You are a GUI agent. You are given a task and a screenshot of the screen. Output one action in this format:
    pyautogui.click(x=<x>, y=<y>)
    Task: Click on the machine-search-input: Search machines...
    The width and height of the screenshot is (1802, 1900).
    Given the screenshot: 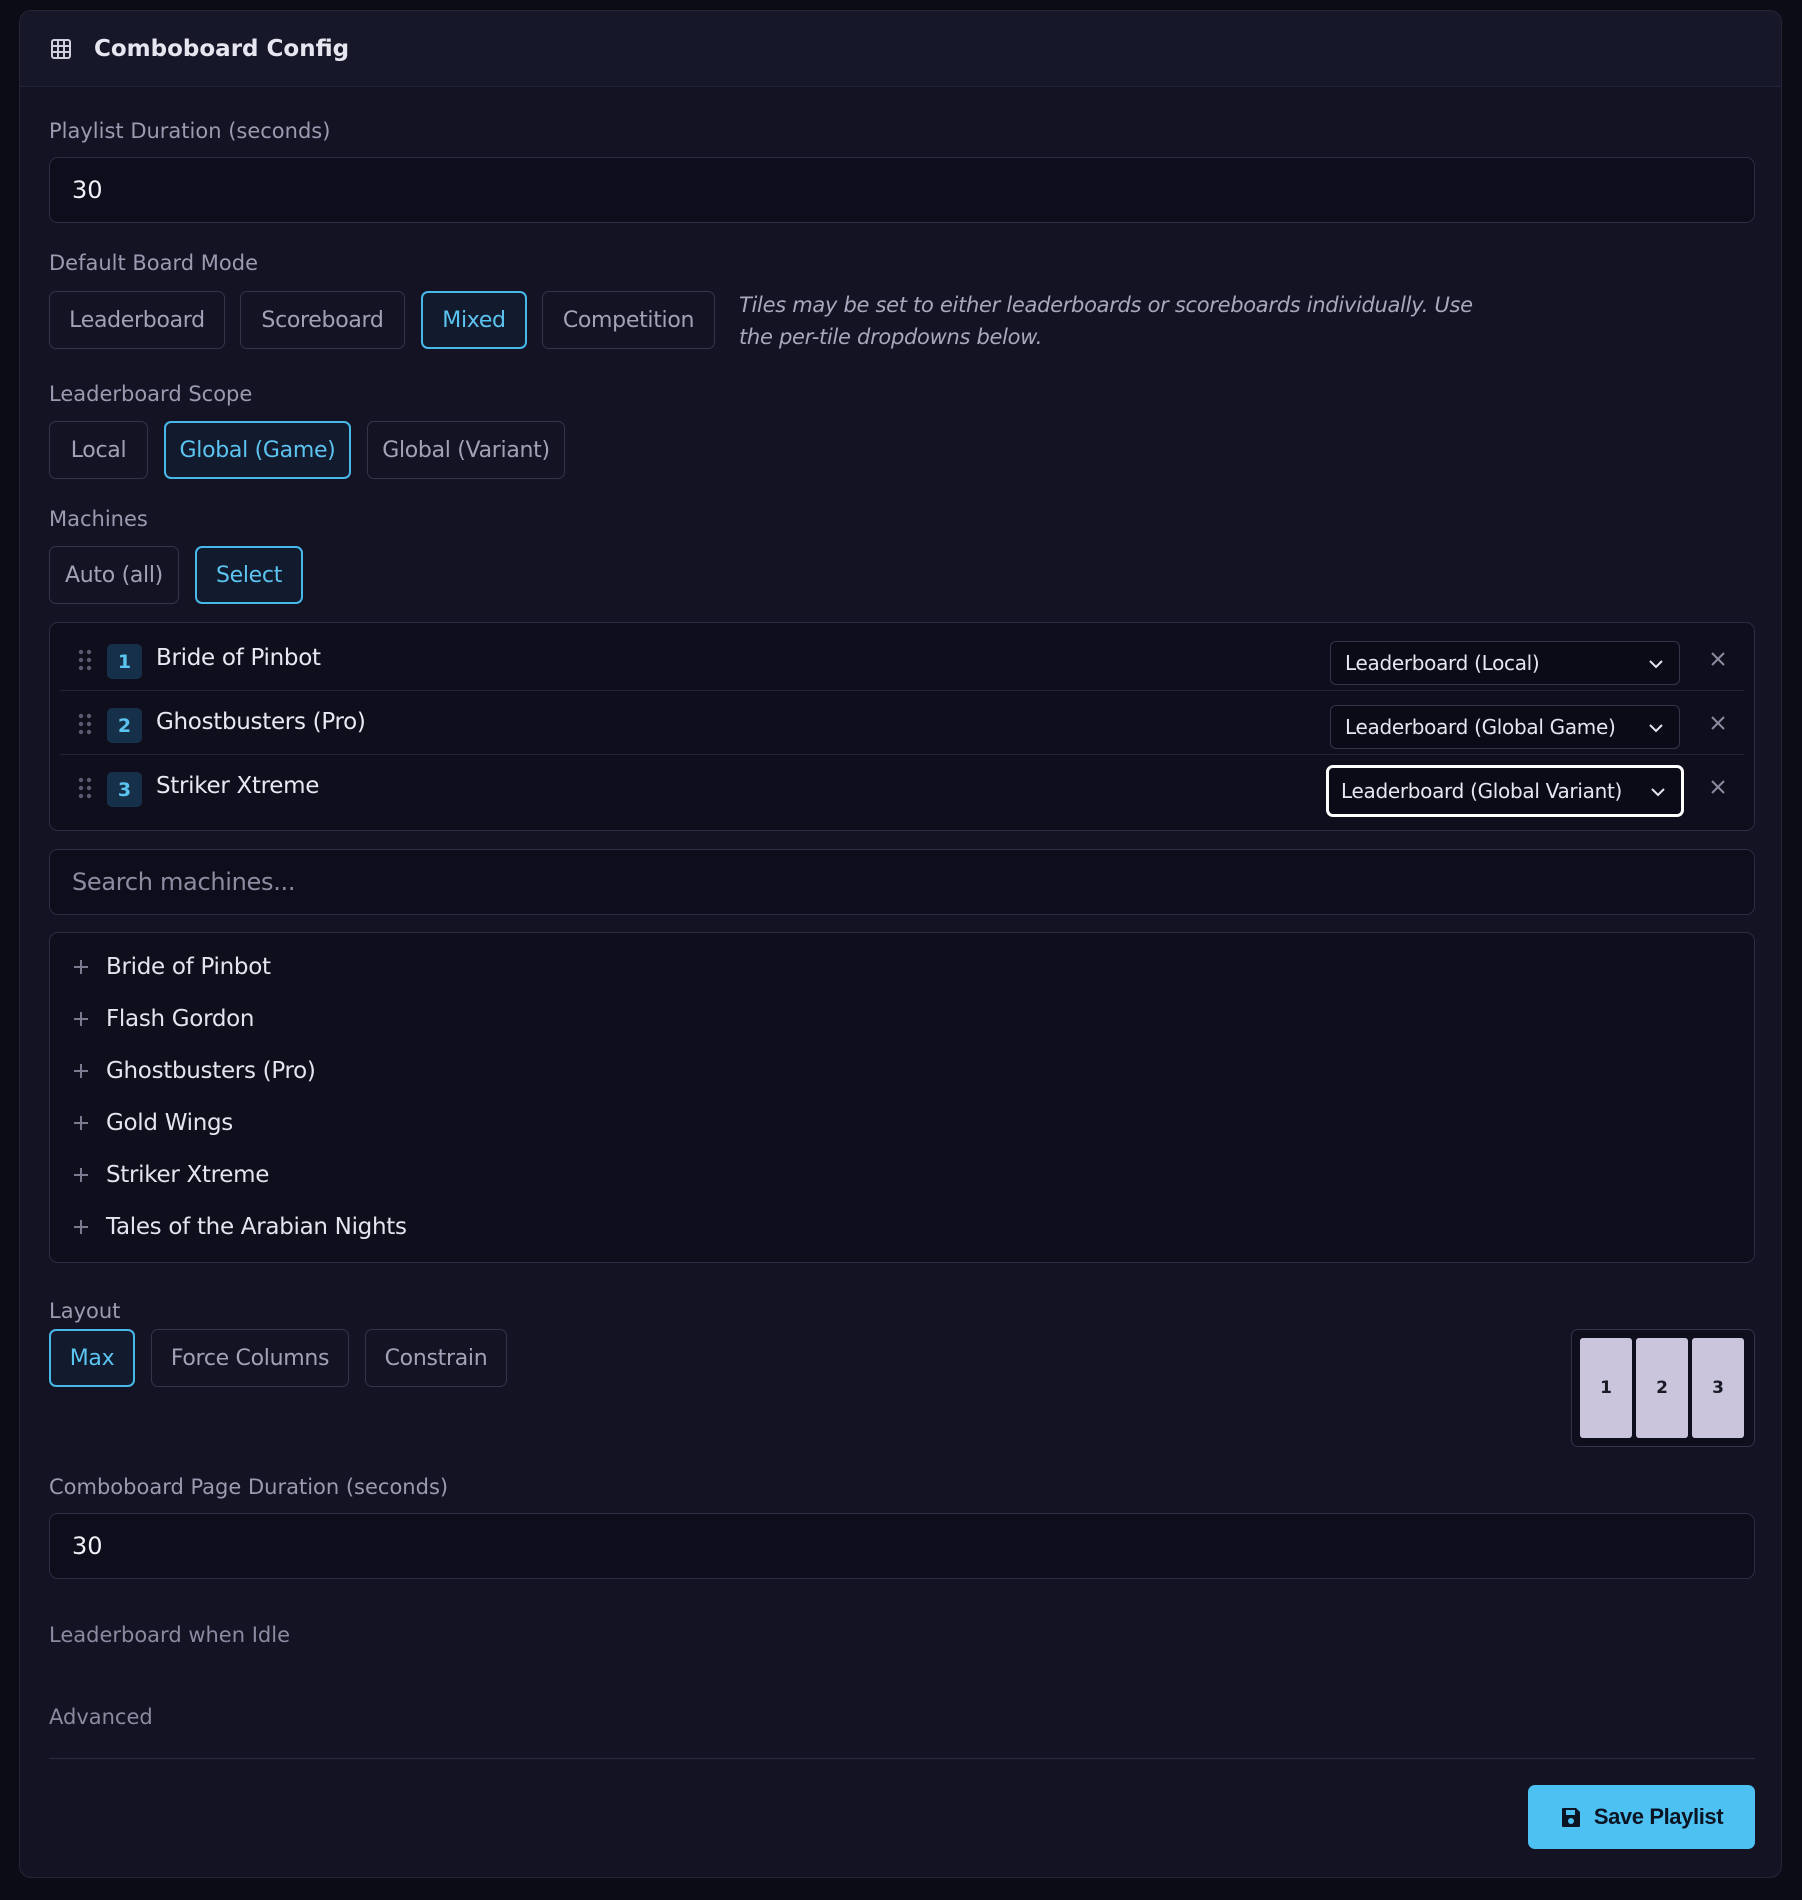 What is the action you would take?
    pyautogui.click(x=902, y=882)
    